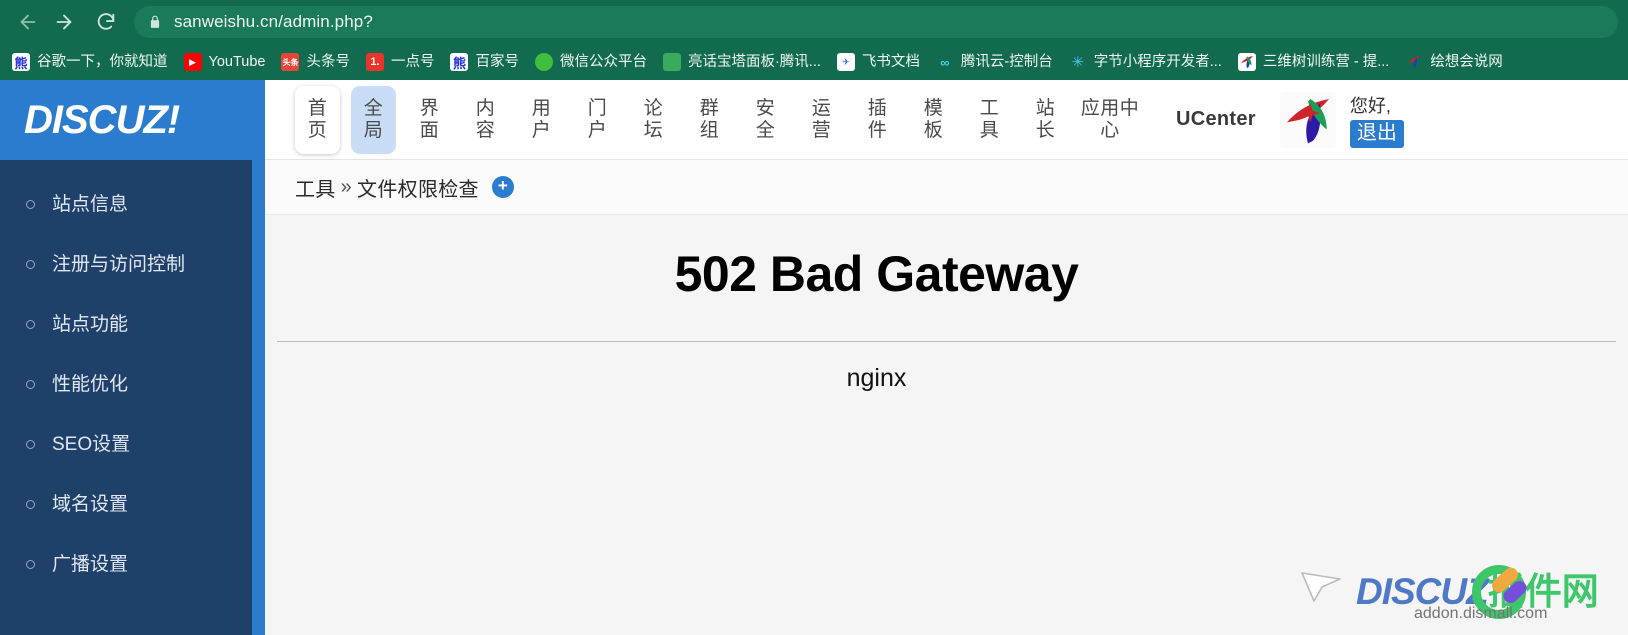 The image size is (1628, 635). What do you see at coordinates (603, 61) in the screenshot?
I see `bookmark-label: 微信公众平台` at bounding box center [603, 61].